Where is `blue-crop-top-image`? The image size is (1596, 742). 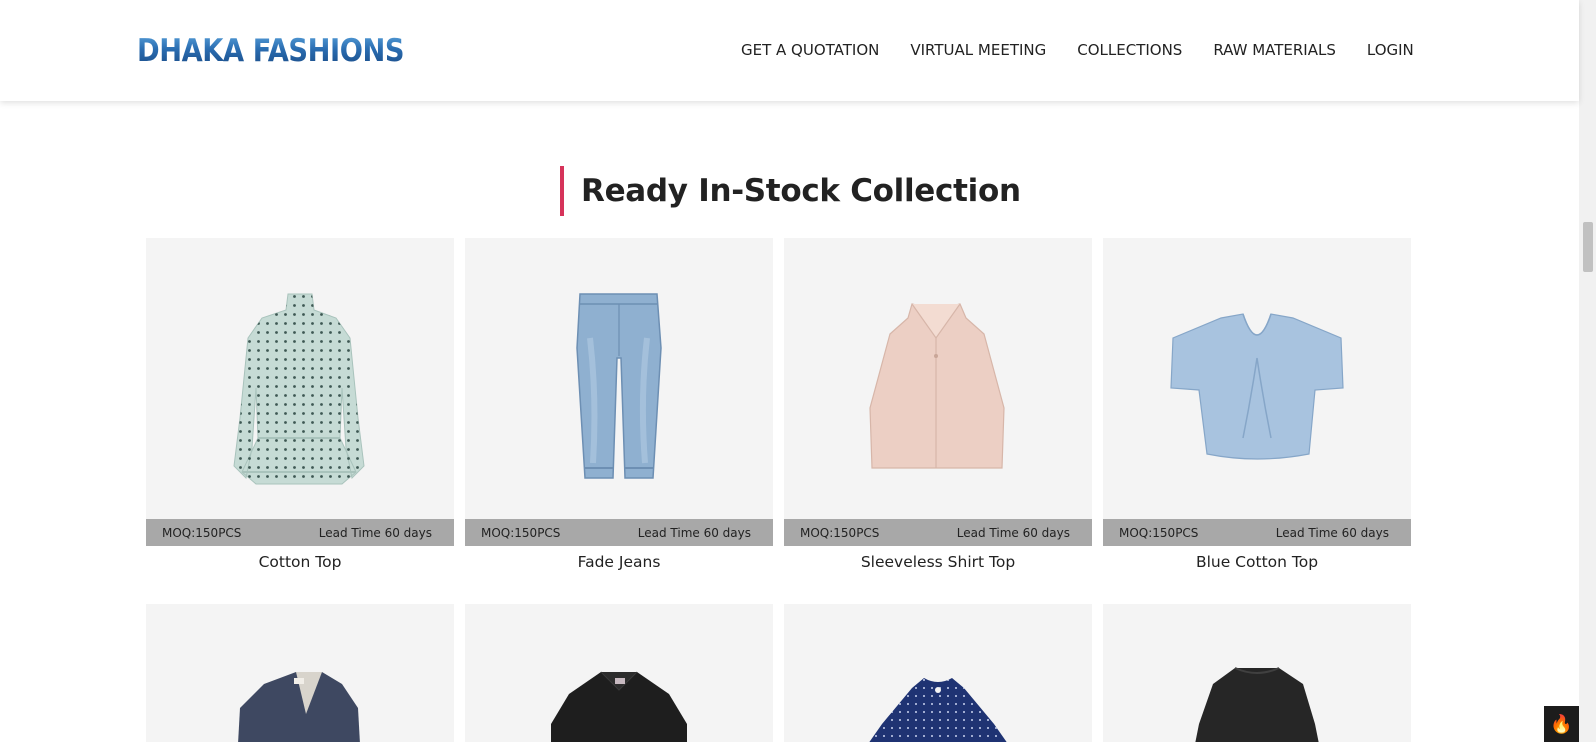
blue-crop-top-image is located at coordinates (1257, 386).